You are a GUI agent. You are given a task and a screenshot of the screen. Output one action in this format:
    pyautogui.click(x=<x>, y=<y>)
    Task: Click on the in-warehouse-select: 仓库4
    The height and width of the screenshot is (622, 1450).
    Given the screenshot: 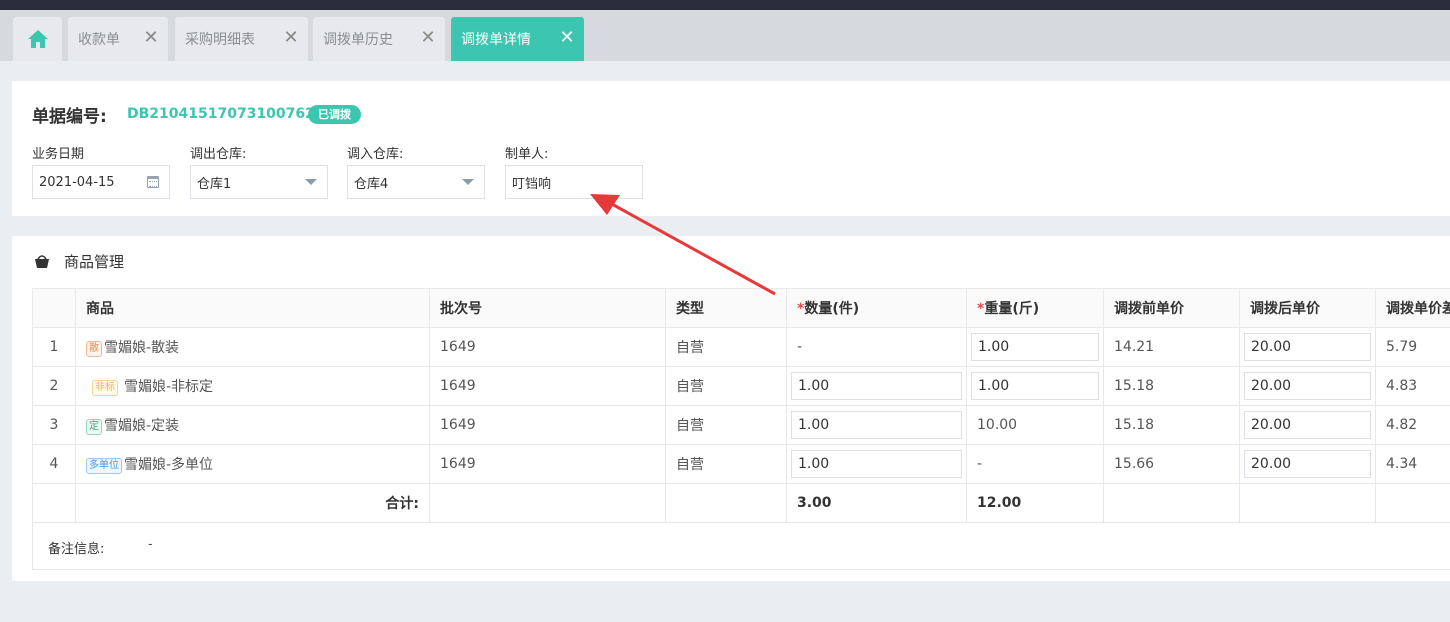 What is the action you would take?
    pyautogui.click(x=416, y=182)
    